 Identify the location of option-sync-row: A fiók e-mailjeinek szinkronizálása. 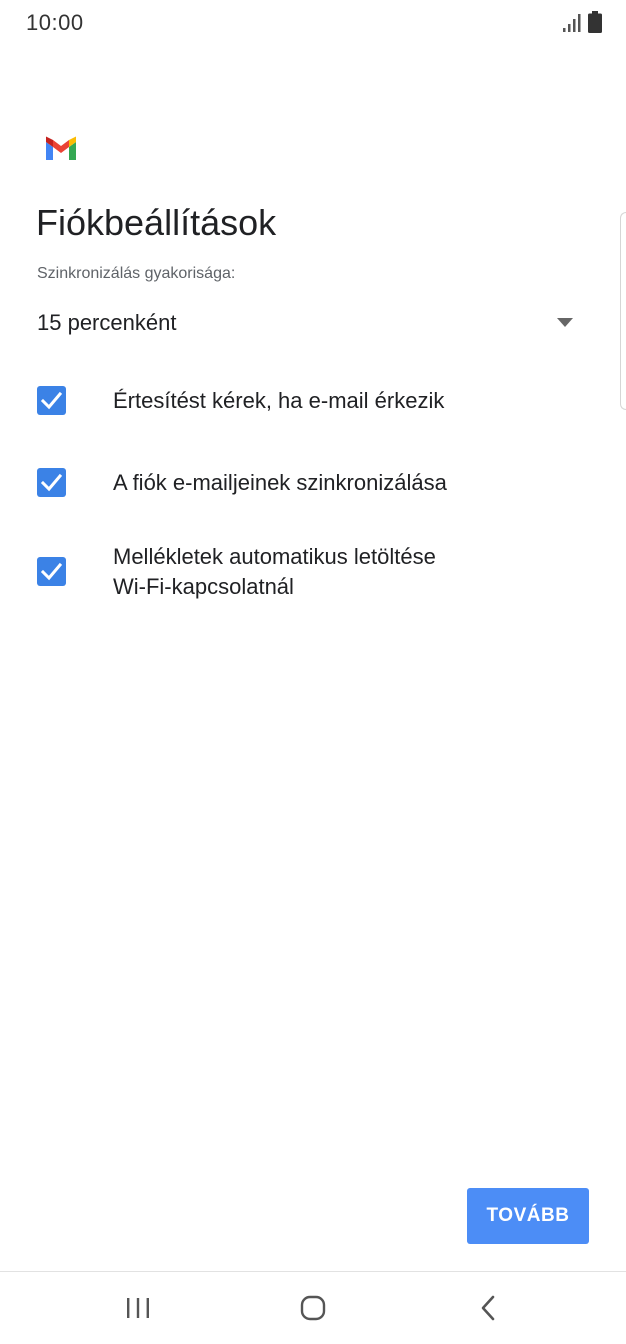
(317, 484).